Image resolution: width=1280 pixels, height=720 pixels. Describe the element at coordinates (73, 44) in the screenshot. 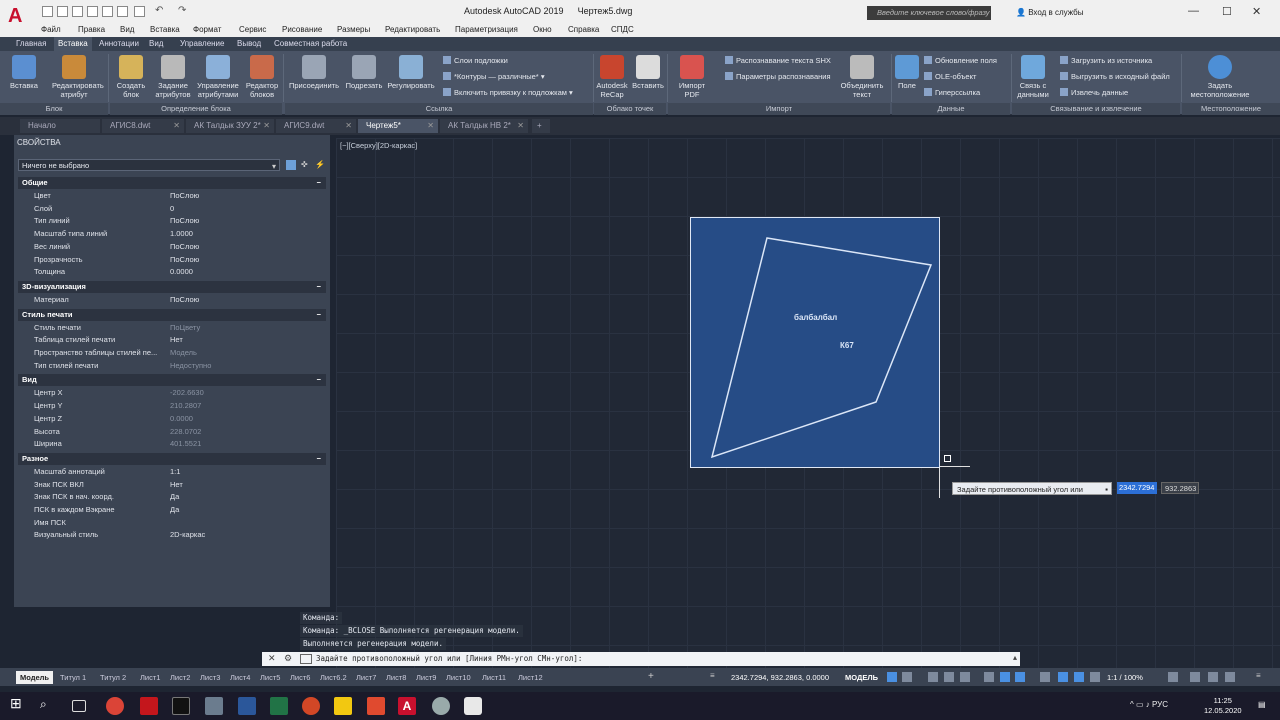

I see `tab-insert: Вставка` at that location.